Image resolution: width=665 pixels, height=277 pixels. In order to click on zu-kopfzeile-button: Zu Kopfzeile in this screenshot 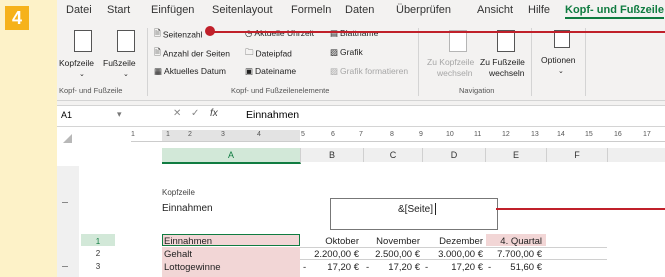, I will do `click(450, 62)`.